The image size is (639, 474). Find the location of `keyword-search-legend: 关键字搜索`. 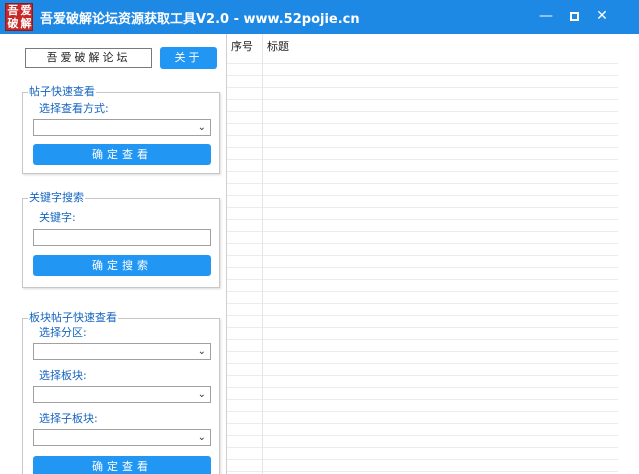

keyword-search-legend: 关键字搜索 is located at coordinates (56, 198).